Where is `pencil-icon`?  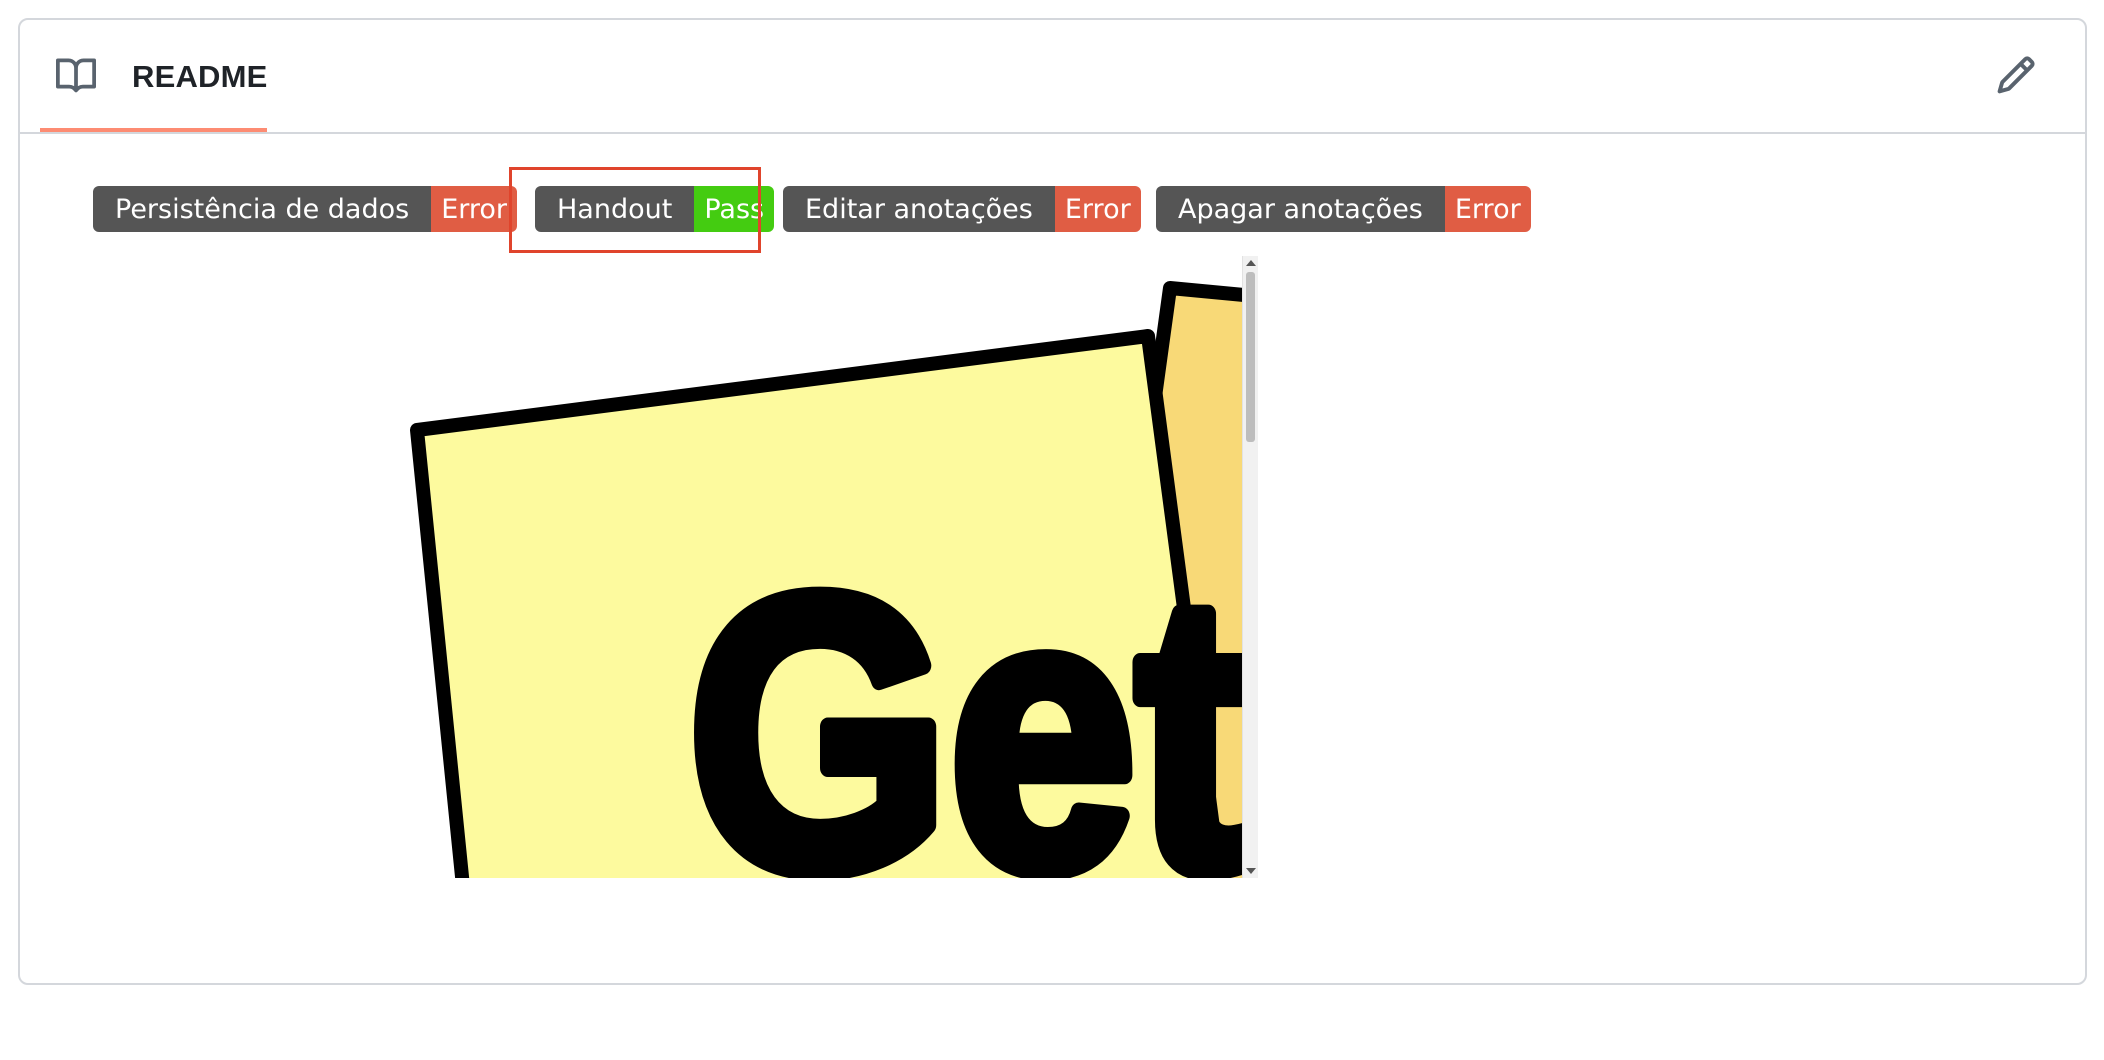
pencil-icon is located at coordinates (2016, 75).